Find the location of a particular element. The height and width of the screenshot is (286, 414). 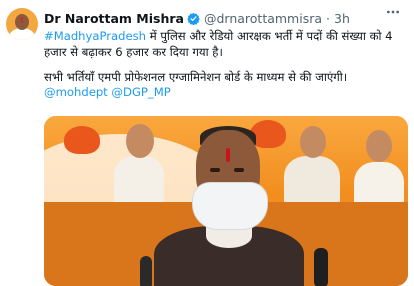

tweet-timestamp: 3h is located at coordinates (342, 18).